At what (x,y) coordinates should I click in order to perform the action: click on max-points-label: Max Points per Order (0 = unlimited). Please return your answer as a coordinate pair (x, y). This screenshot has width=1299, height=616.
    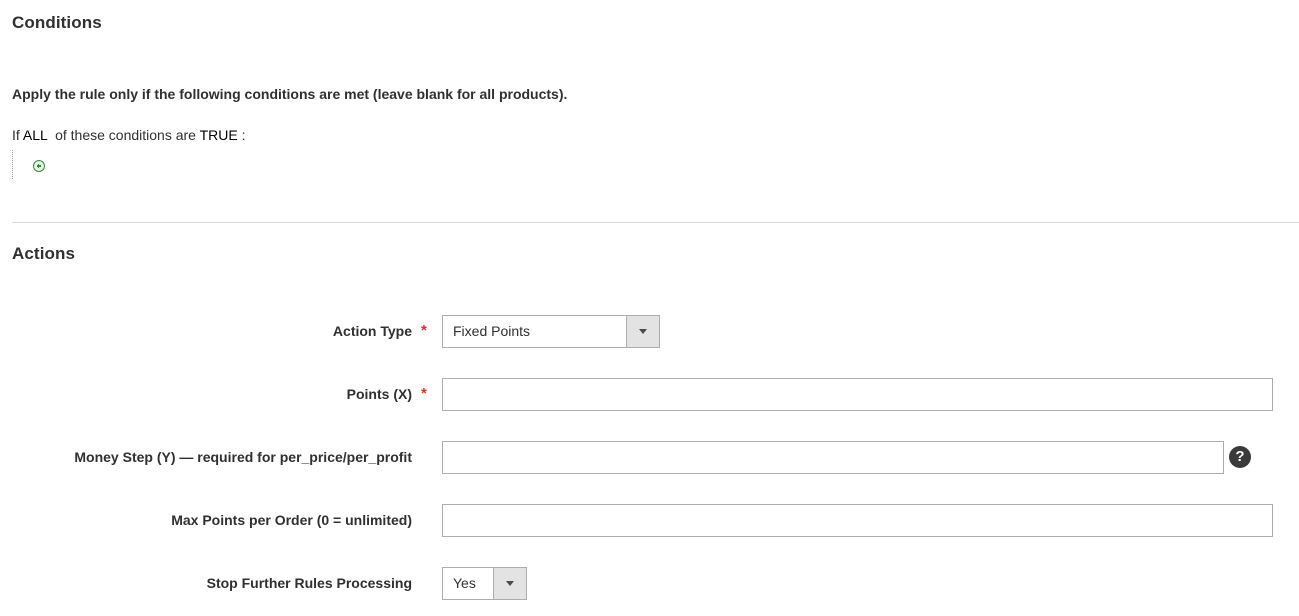
    Looking at the image, I should click on (291, 520).